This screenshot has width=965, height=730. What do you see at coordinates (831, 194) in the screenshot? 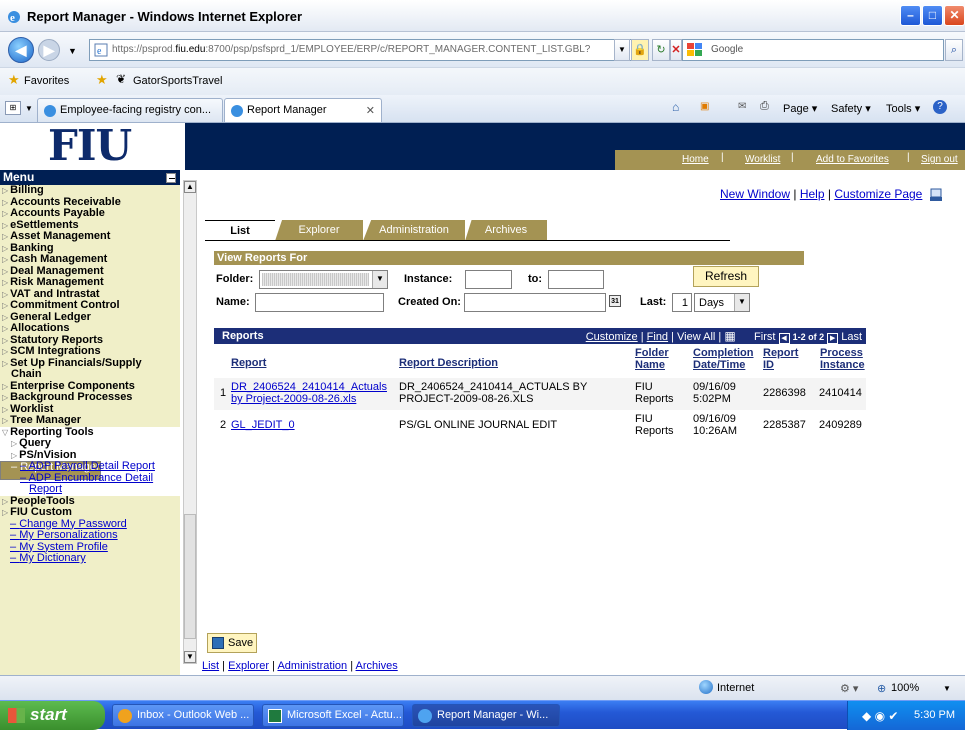
I see `page-links: New Window | Help | Customize Page` at bounding box center [831, 194].